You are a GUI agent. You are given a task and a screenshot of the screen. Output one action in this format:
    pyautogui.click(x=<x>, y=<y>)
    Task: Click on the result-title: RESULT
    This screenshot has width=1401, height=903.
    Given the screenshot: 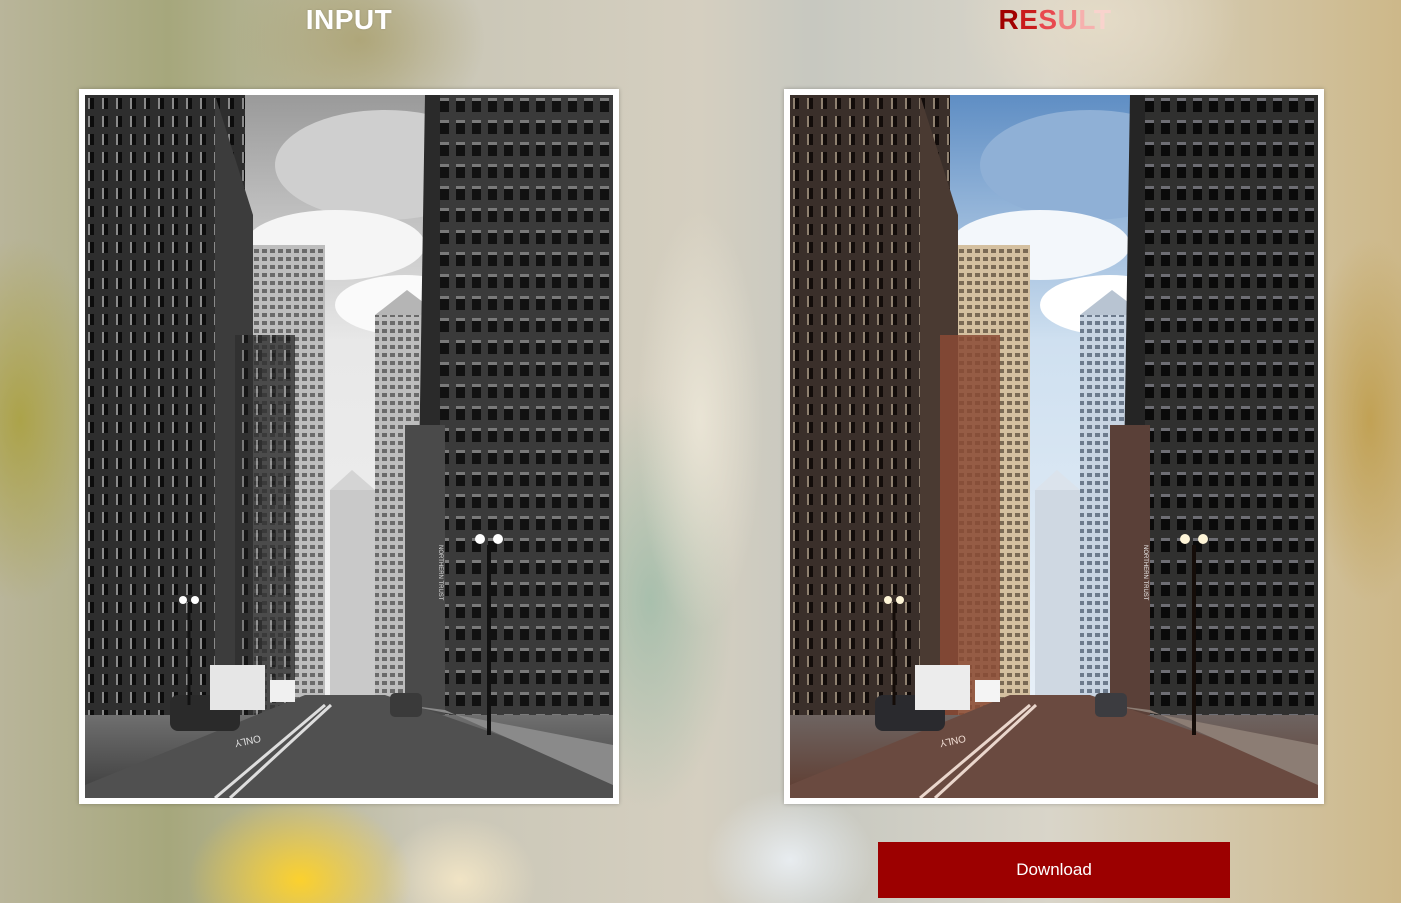 What is the action you would take?
    pyautogui.click(x=1055, y=20)
    